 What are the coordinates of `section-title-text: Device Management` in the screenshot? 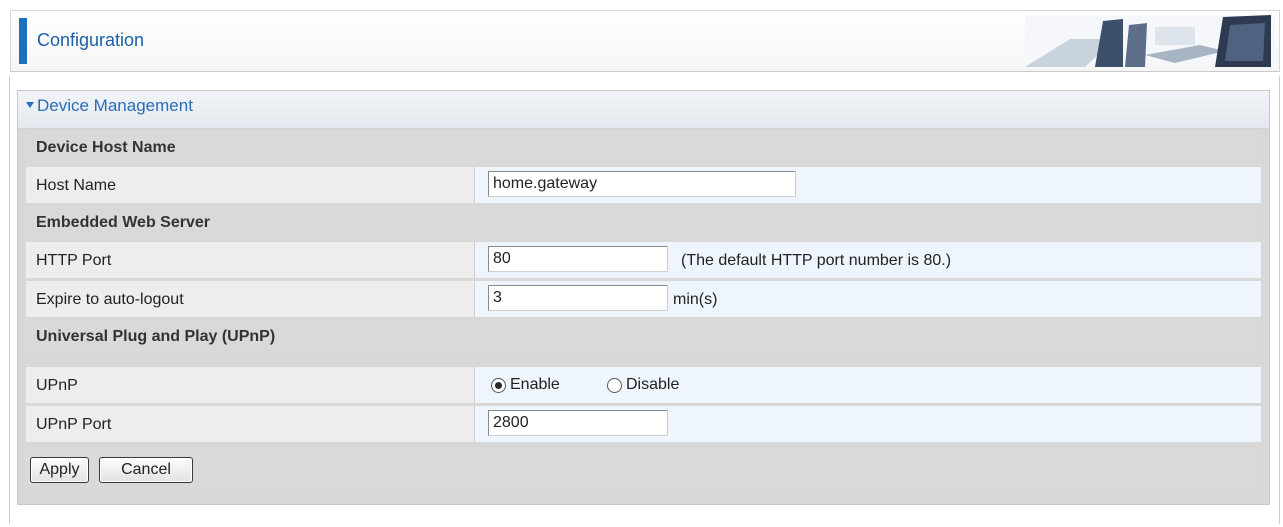 It's located at (115, 105).